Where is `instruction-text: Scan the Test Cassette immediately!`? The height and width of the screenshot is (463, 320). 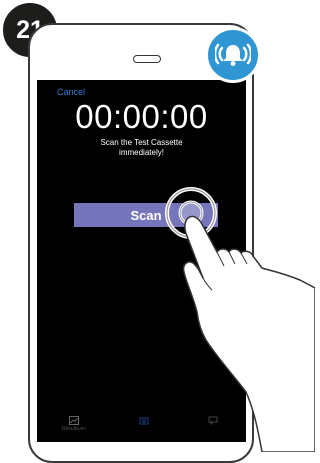
instruction-text: Scan the Test Cassette immediately! is located at coordinates (141, 148).